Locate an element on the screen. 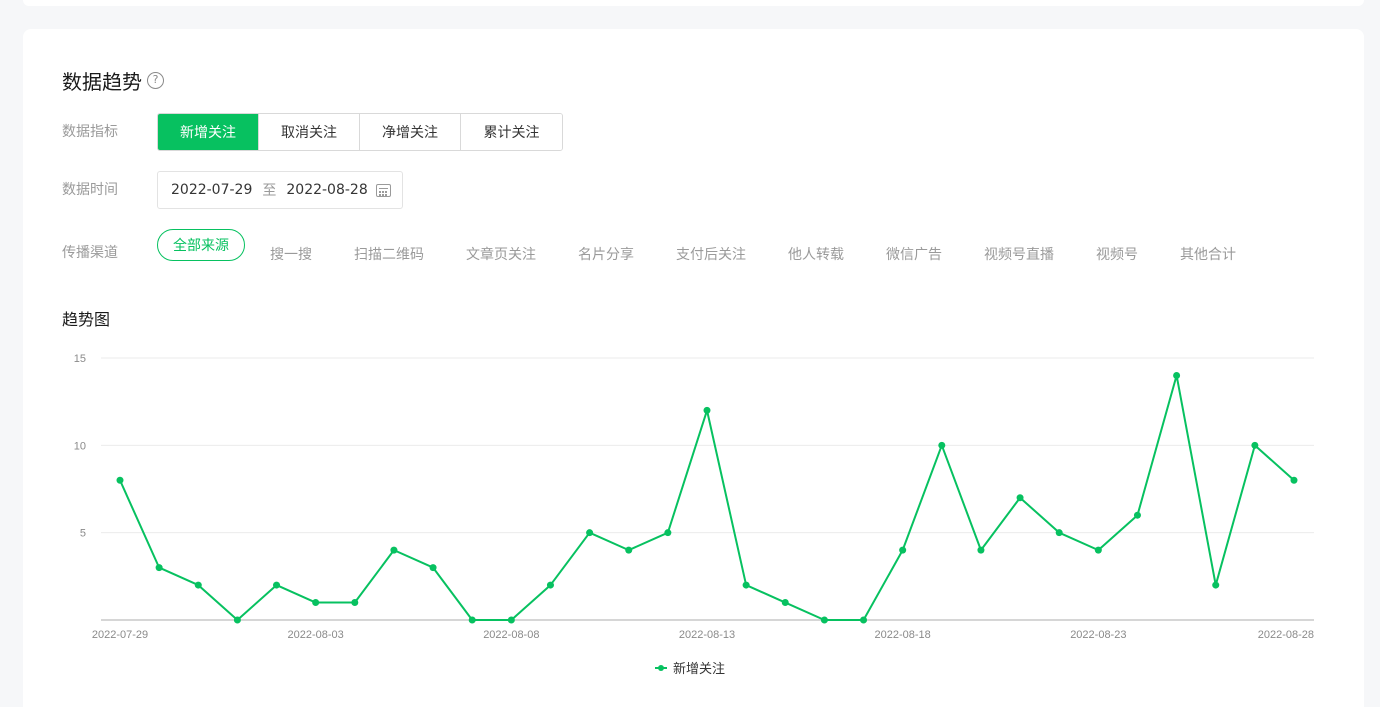  y-tick-label: 10 is located at coordinates (80, 446).